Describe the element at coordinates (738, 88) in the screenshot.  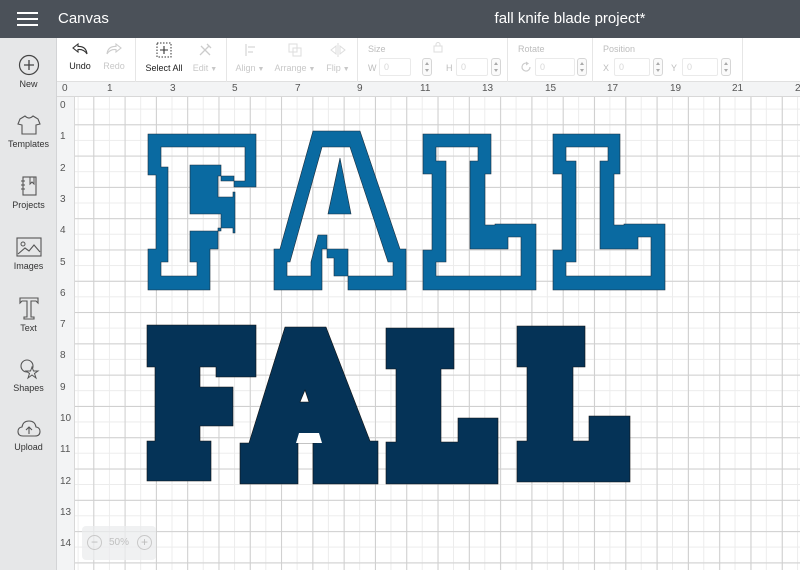
I see `ruler-top-label: 21` at that location.